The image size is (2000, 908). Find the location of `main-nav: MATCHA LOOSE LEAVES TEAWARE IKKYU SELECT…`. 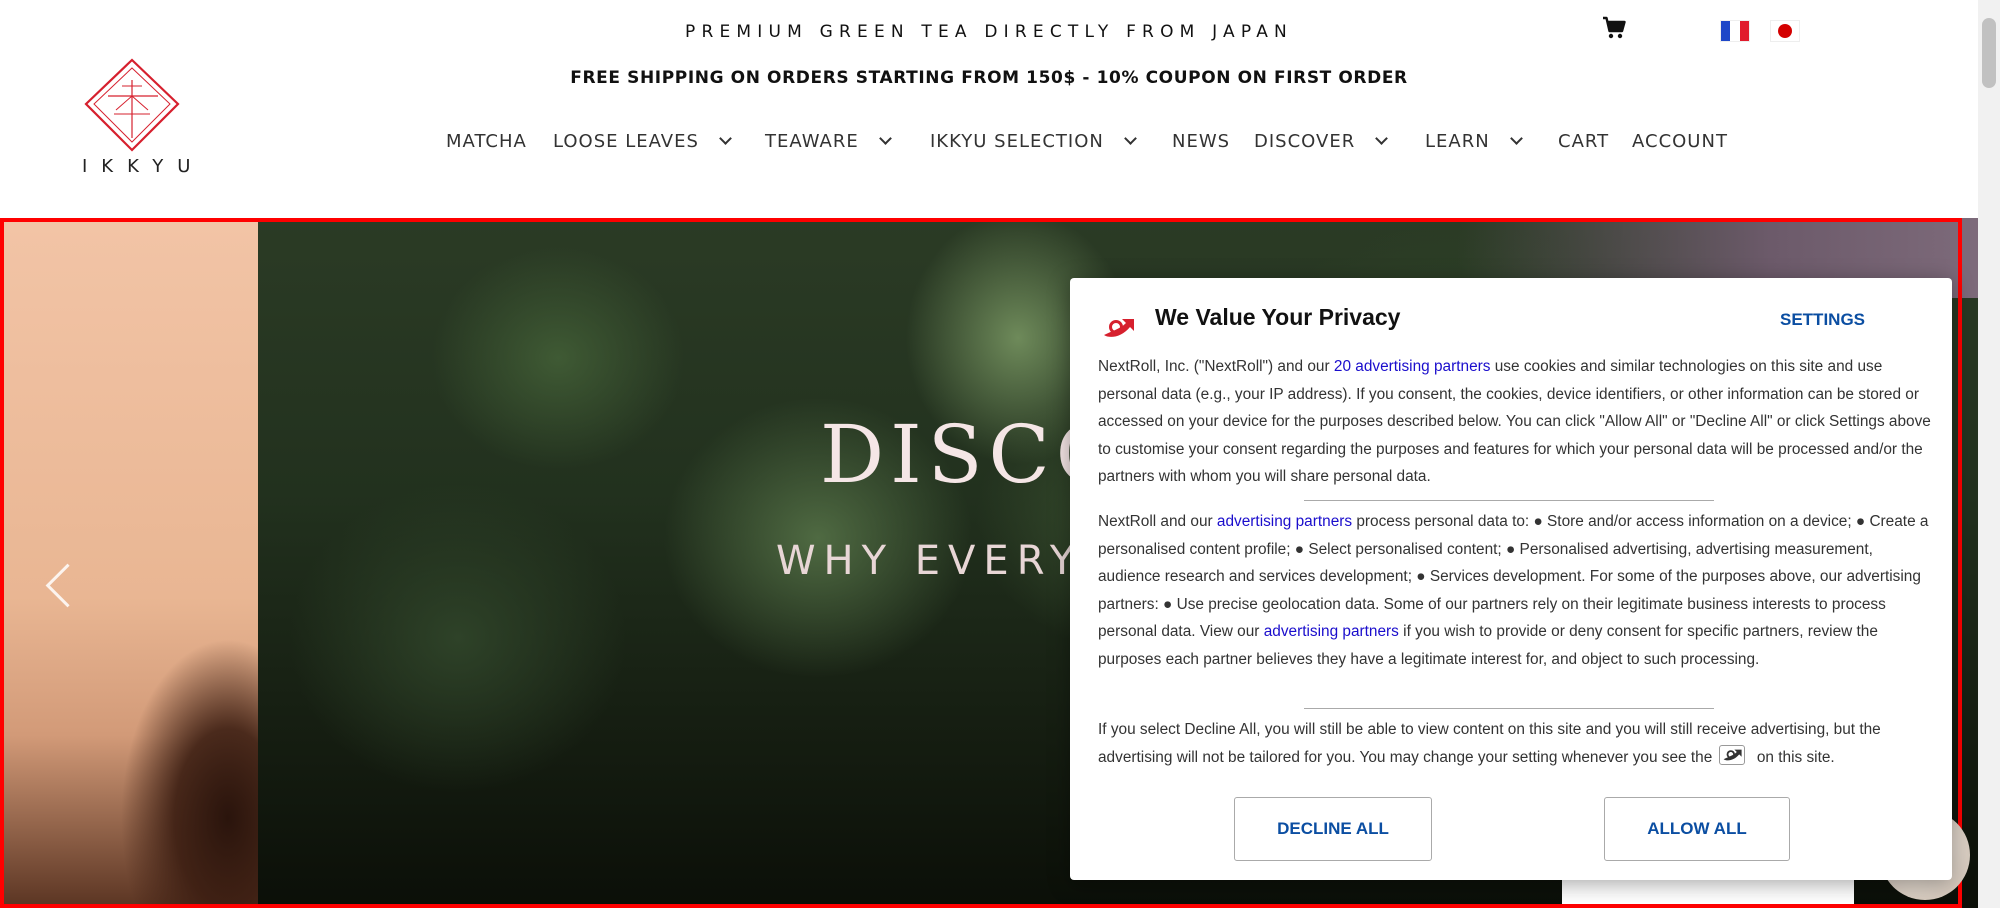

main-nav: MATCHA LOOSE LEAVES TEAWARE IKKYU SELECT… is located at coordinates (989, 146).